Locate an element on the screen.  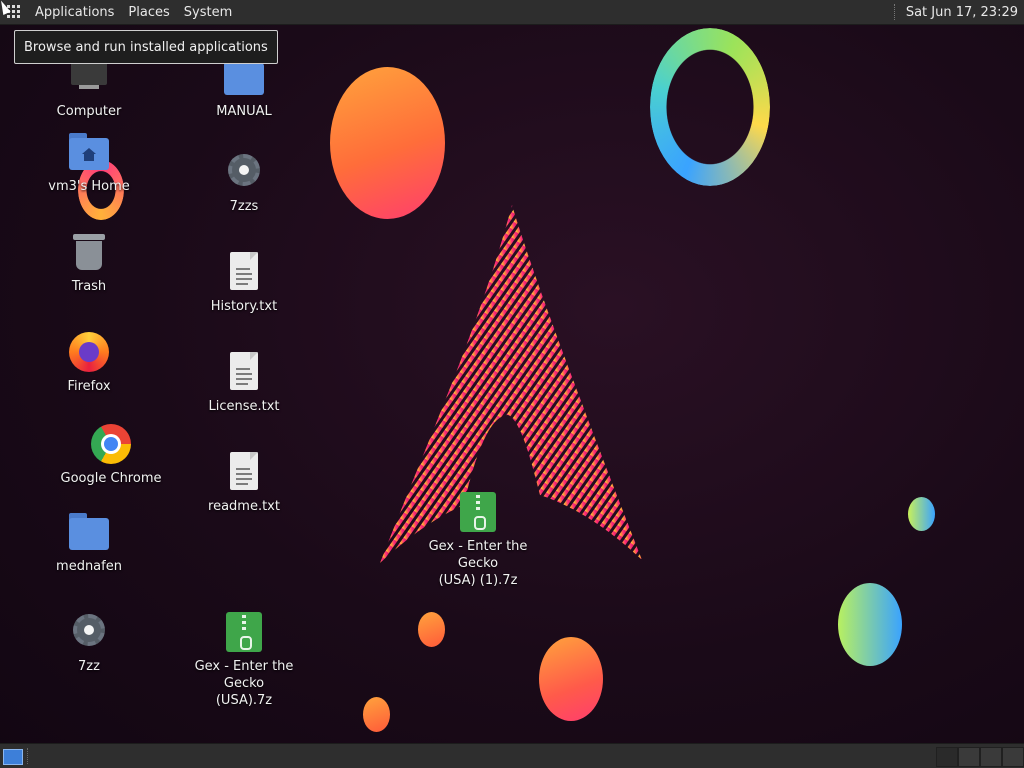
wallpaper-orange-ellipse is located at coordinates (387, 143).